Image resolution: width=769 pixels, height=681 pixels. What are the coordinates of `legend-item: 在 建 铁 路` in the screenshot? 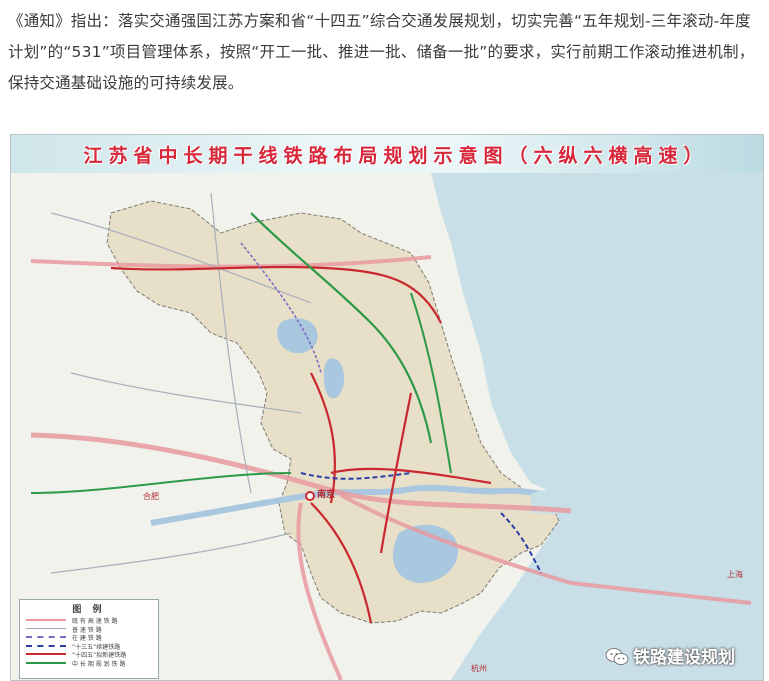 It's located at (89, 637).